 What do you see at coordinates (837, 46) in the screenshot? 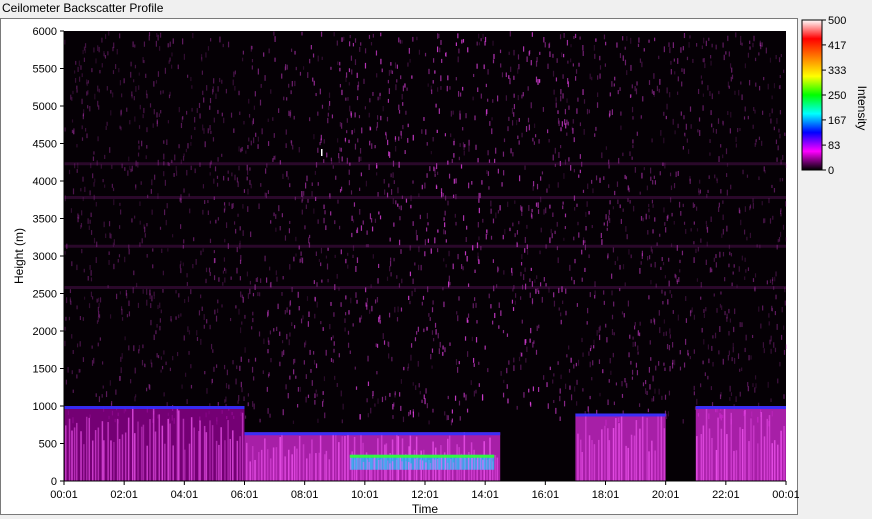
I see `colorbar-tick-label: 417` at bounding box center [837, 46].